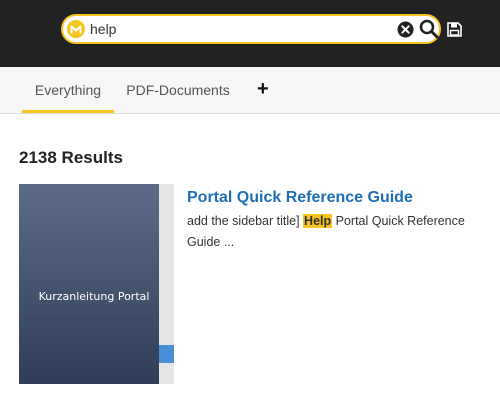 Image resolution: width=500 pixels, height=397 pixels. Describe the element at coordinates (318, 221) in the screenshot. I see `snippet-highlight: Help` at that location.